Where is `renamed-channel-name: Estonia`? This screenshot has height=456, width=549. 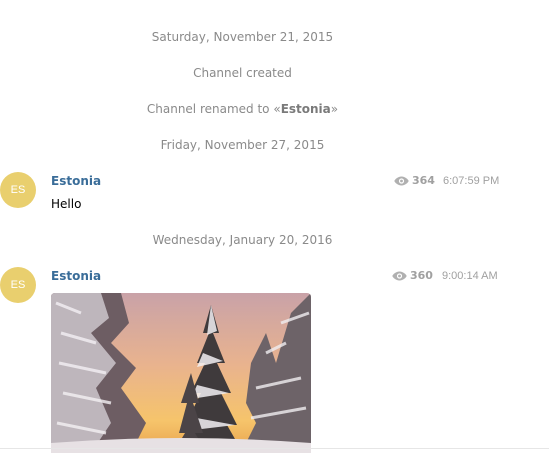
renamed-channel-name: Estonia is located at coordinates (306, 109).